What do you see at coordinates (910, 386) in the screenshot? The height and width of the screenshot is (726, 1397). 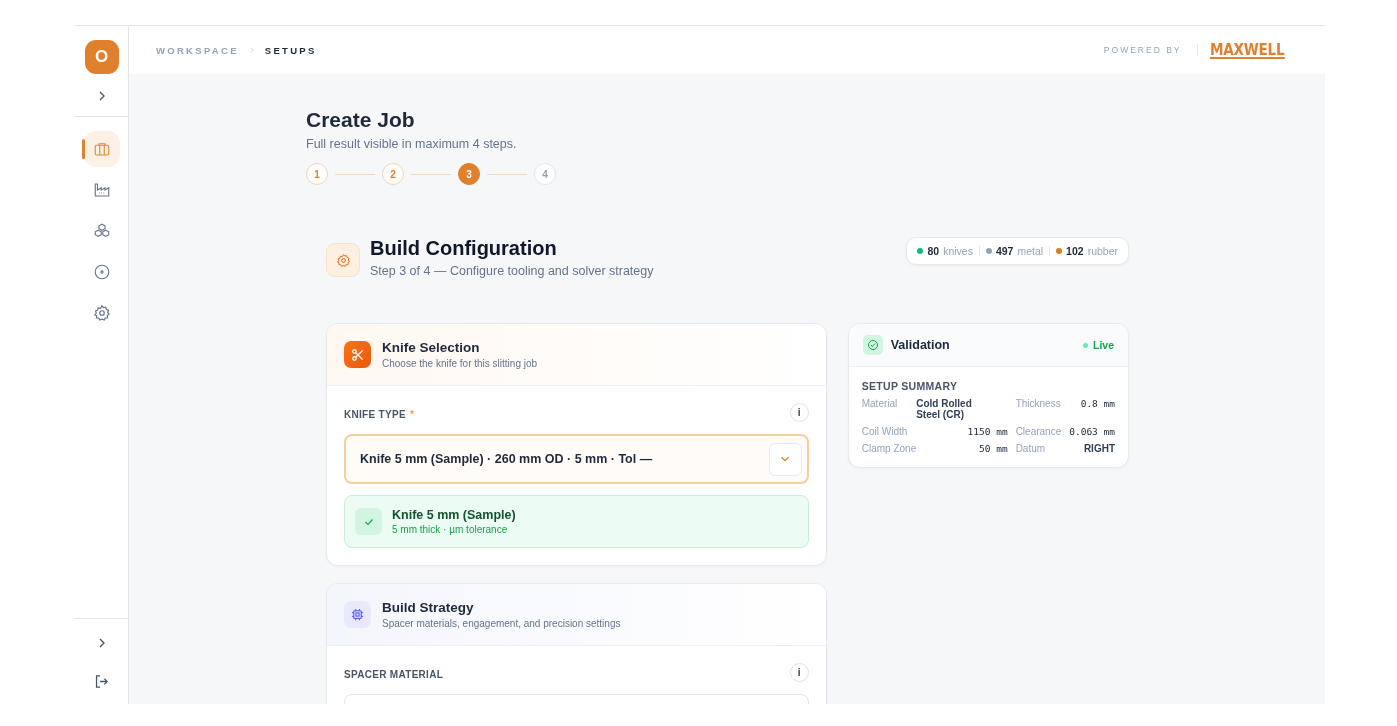 I see `summary-title: SETUP SUMMARY` at bounding box center [910, 386].